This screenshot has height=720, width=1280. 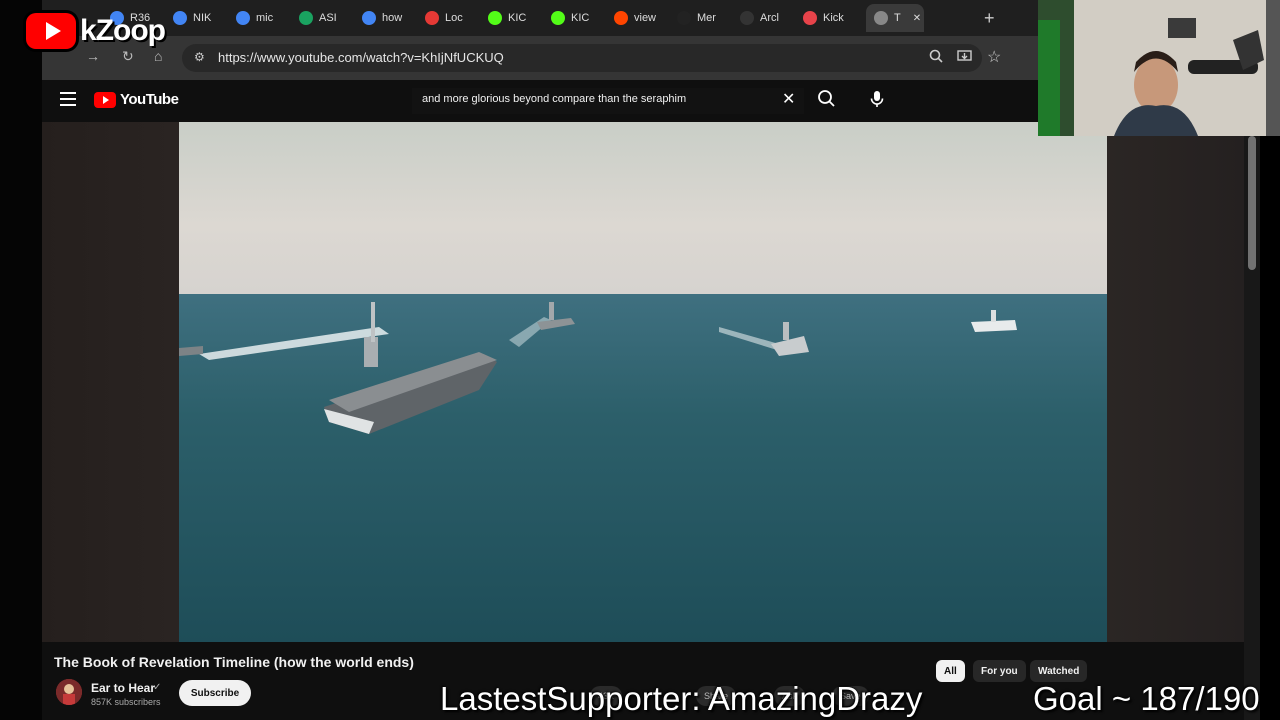 I want to click on browser-tab: NIK, so click(x=201, y=18).